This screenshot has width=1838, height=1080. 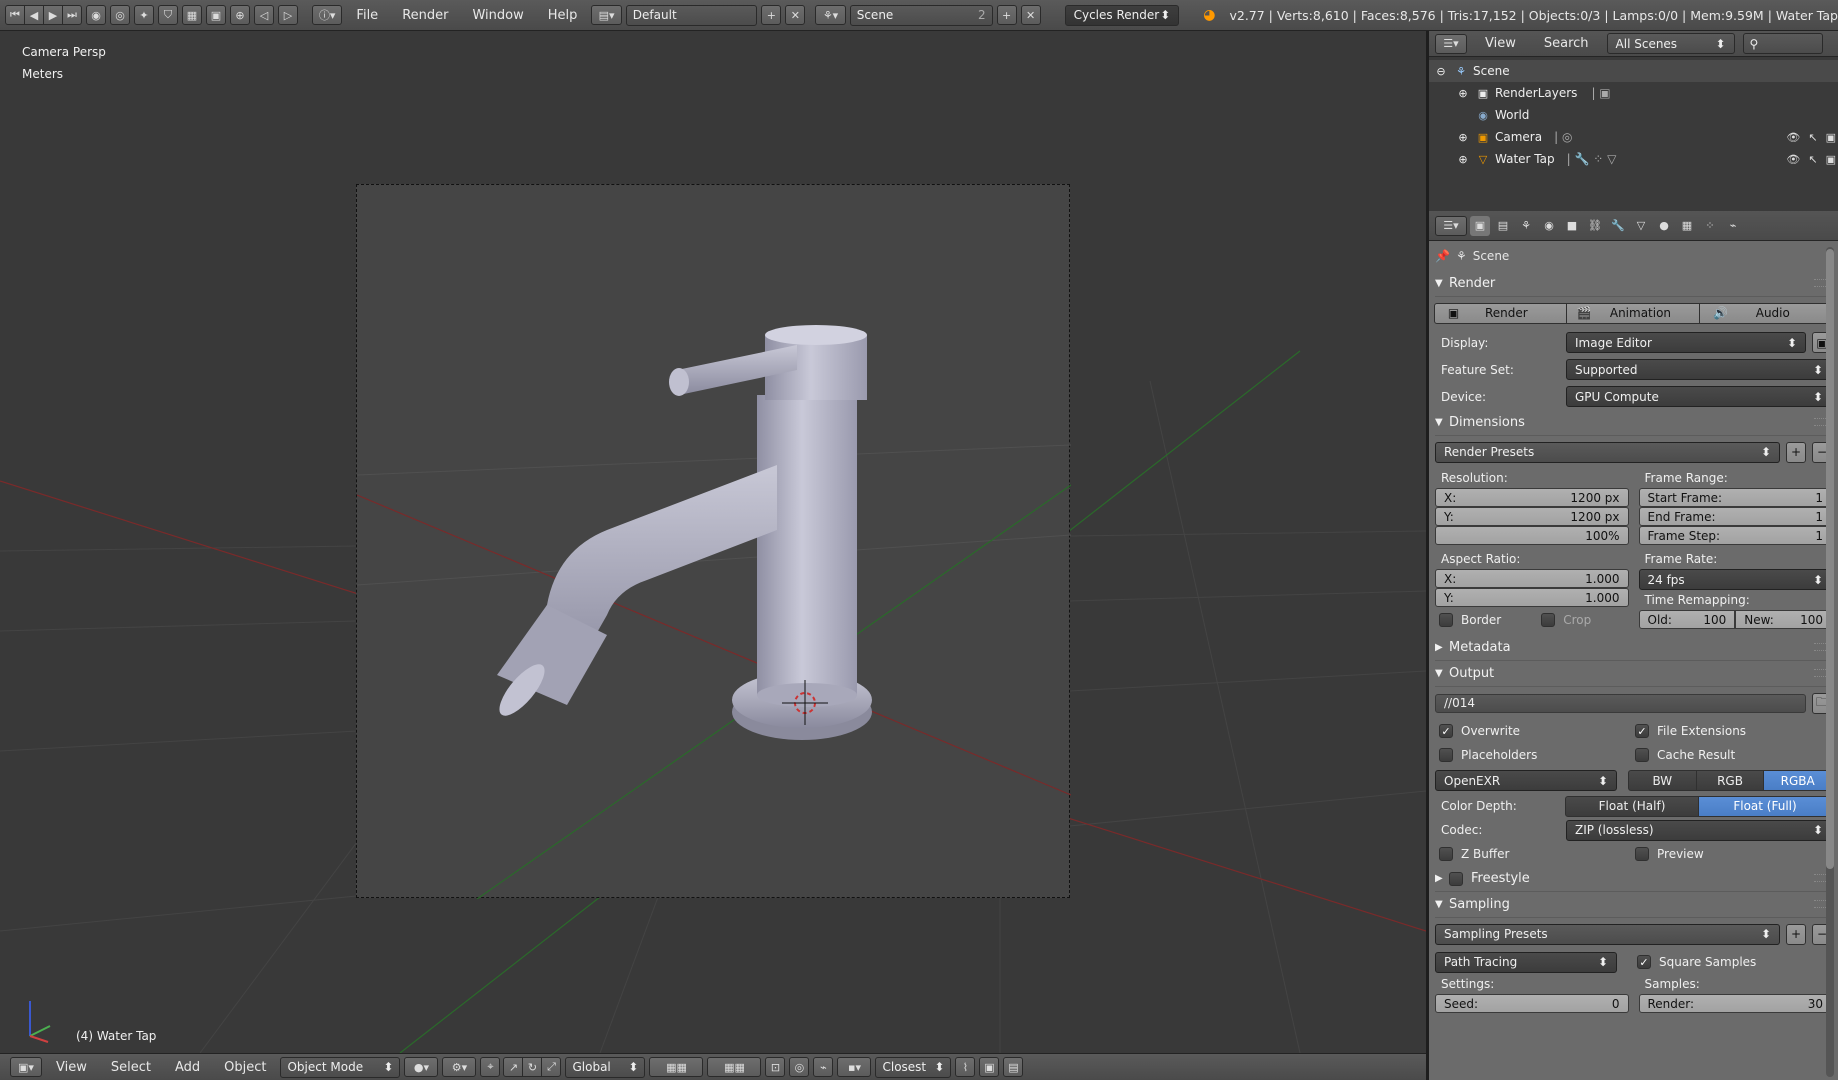 I want to click on aspect-x-field: X: 1.000, so click(x=1532, y=578).